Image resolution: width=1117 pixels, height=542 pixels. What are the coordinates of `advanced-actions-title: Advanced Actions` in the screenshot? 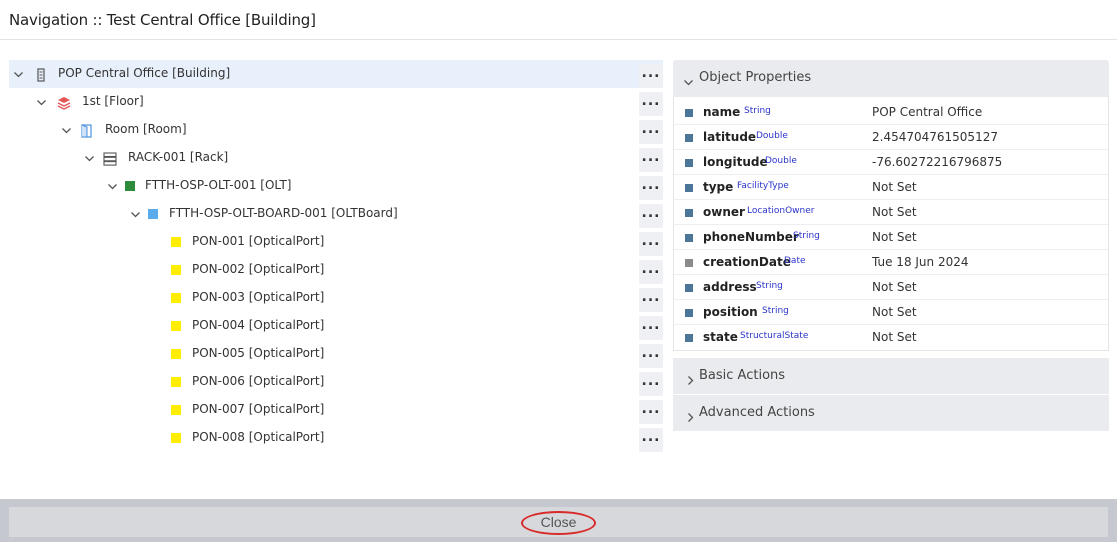 It's located at (757, 412).